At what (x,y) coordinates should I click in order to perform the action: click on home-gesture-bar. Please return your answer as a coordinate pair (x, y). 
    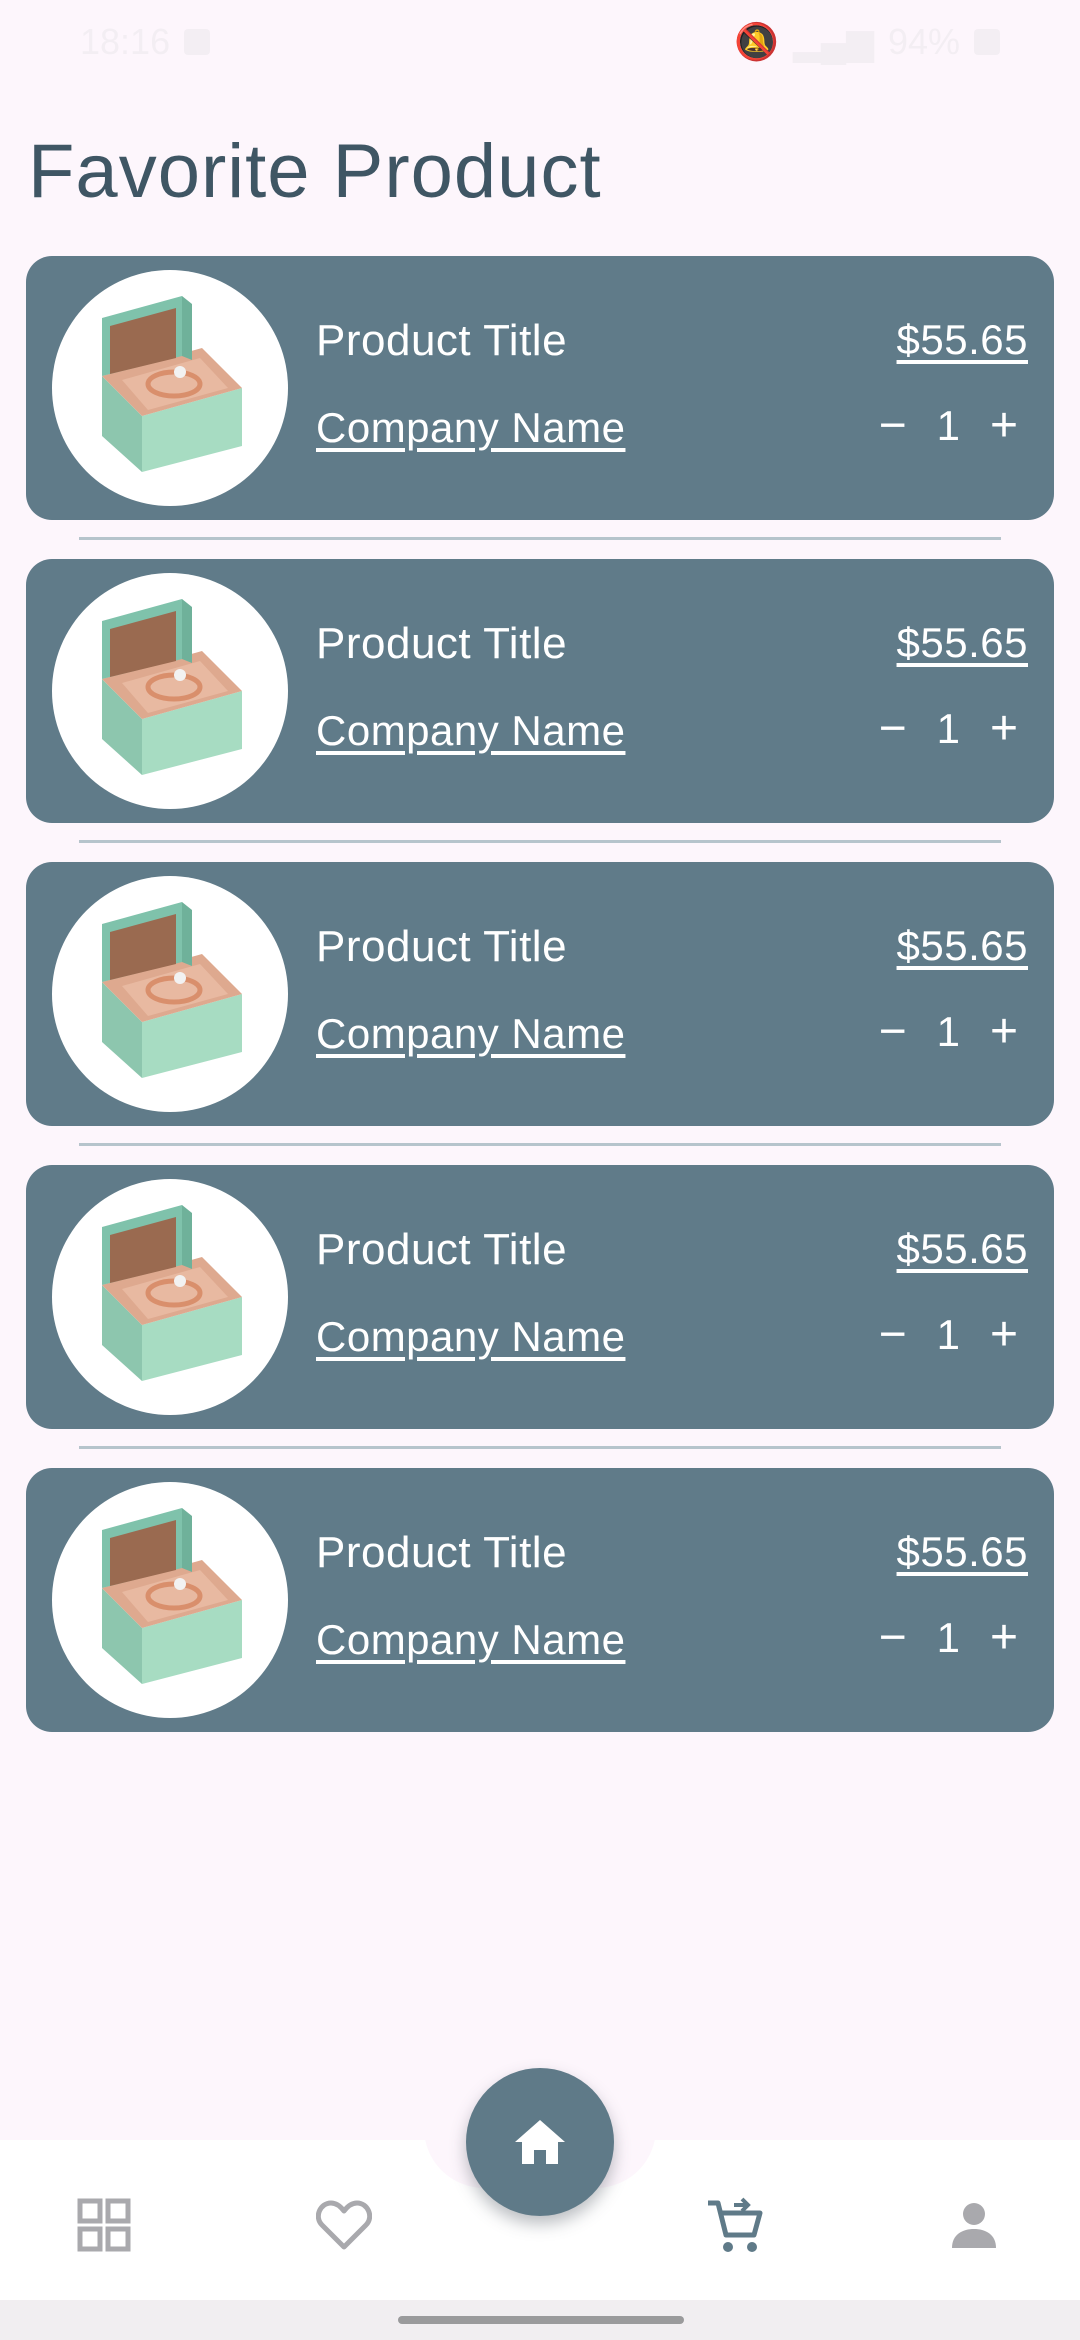
    Looking at the image, I should click on (541, 2320).